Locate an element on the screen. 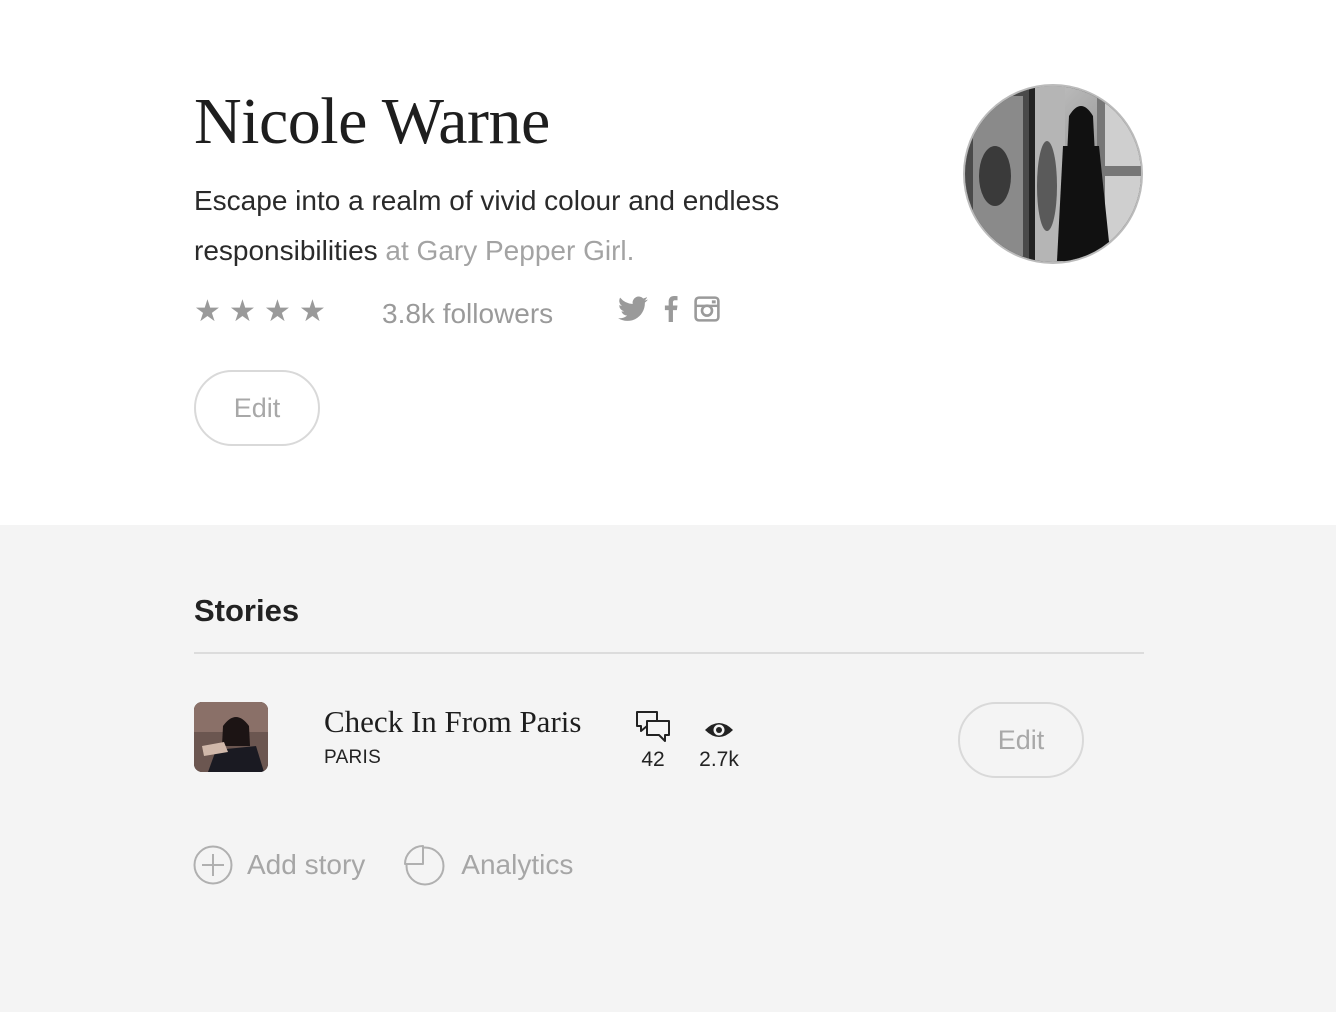  facebook-icon is located at coordinates (671, 309).